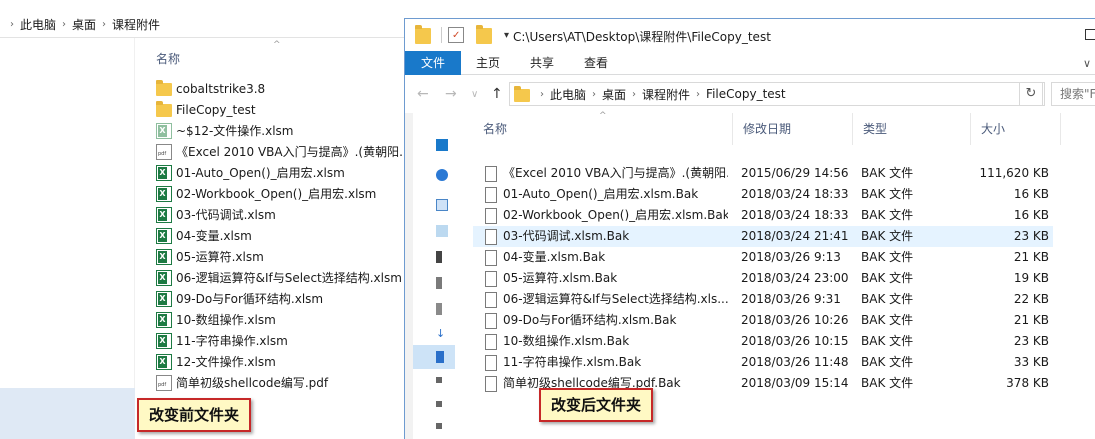 The height and width of the screenshot is (439, 1095). What do you see at coordinates (202, 25) in the screenshot?
I see `left-breadcrumb: › 此电脑 › 桌面 › 课程附件` at bounding box center [202, 25].